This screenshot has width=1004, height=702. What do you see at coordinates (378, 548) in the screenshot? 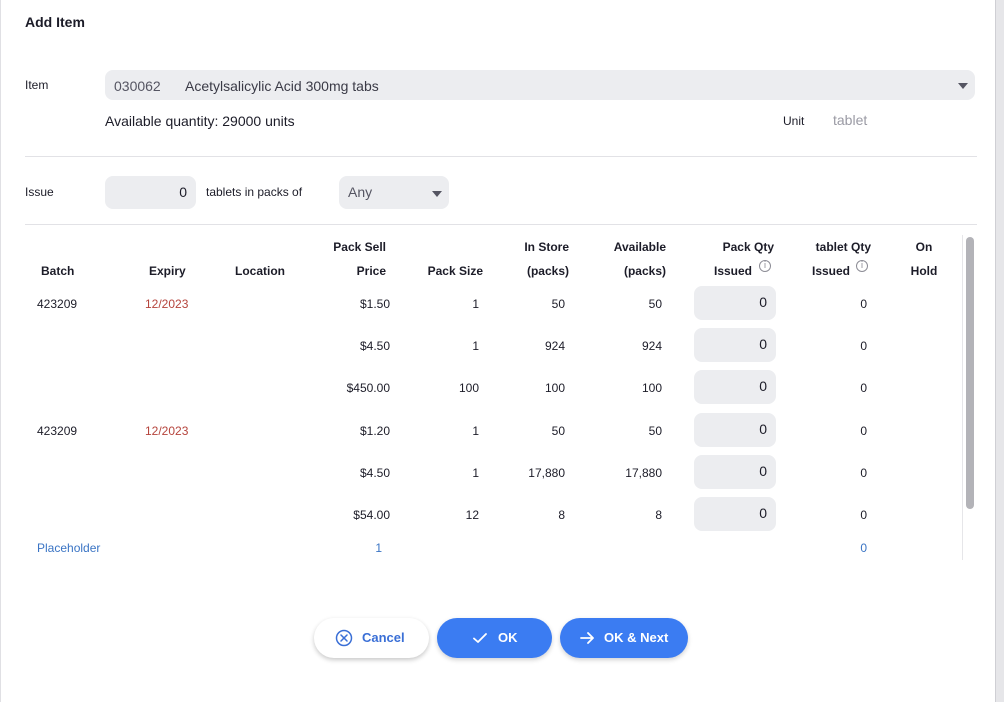
I see `placeholder-pack-size: 1` at bounding box center [378, 548].